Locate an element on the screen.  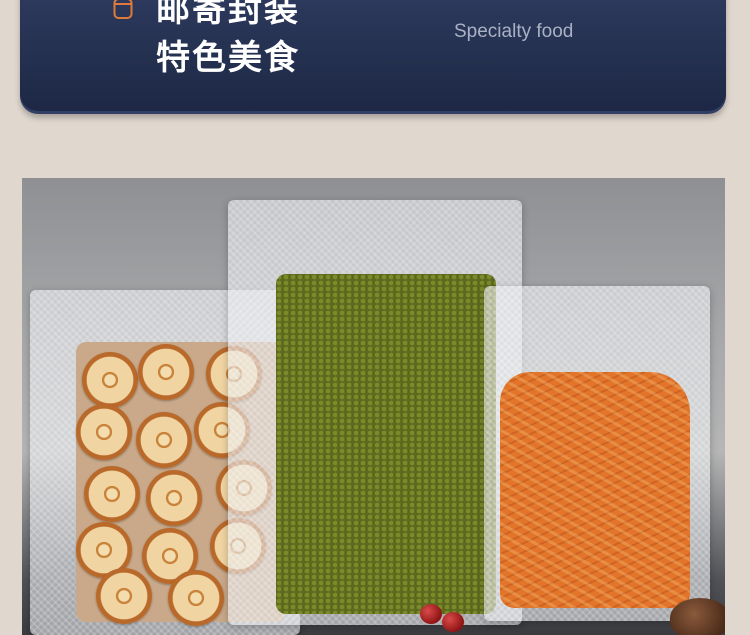
cylinder-icon is located at coordinates (123, 9).